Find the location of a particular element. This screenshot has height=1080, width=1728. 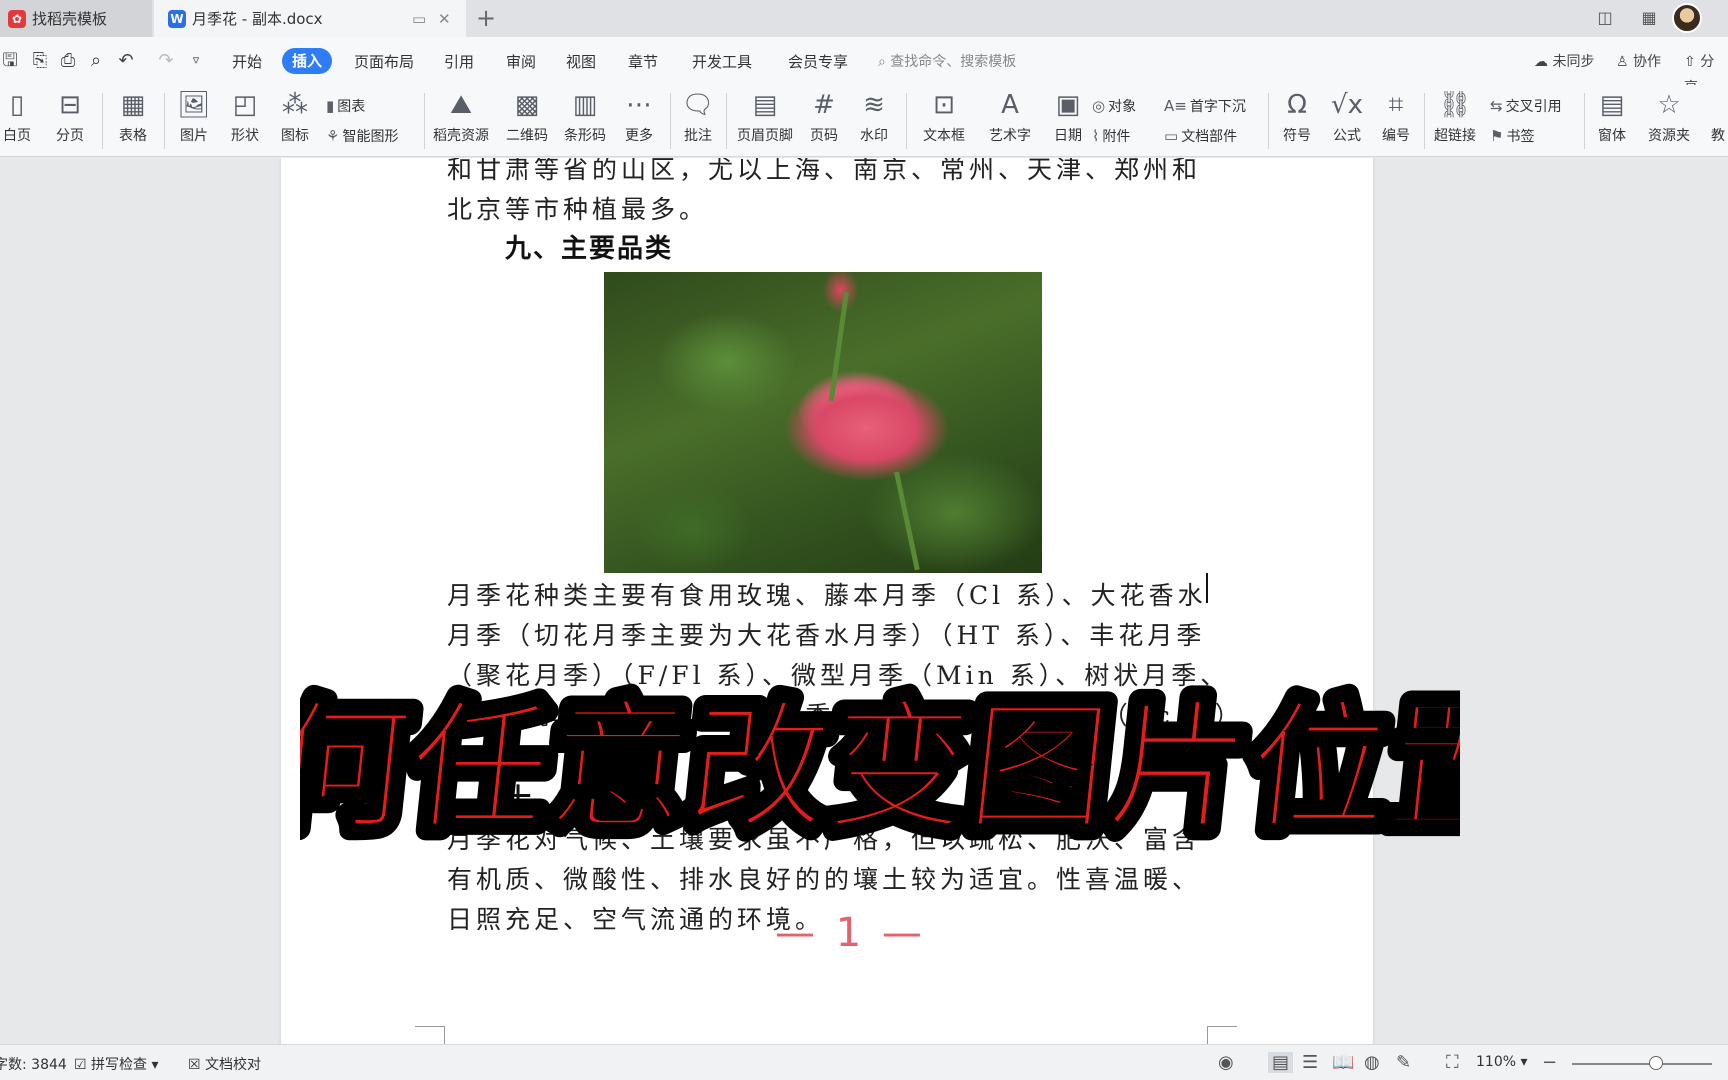

command-search: ⌕ 查找命令、搜索模板 is located at coordinates (947, 62).